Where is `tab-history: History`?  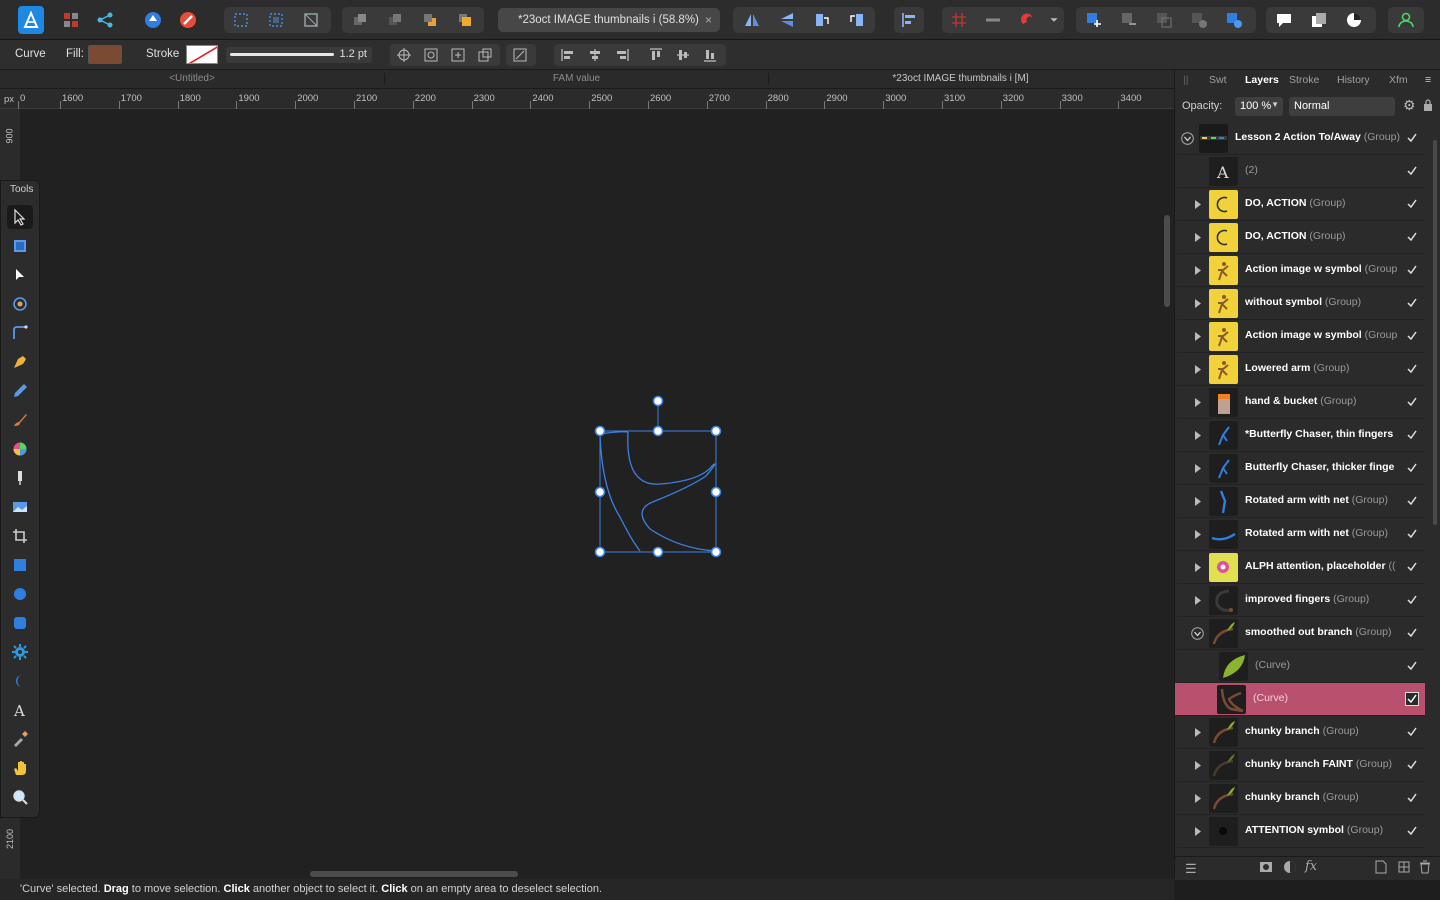
tab-history: History is located at coordinates (1353, 80).